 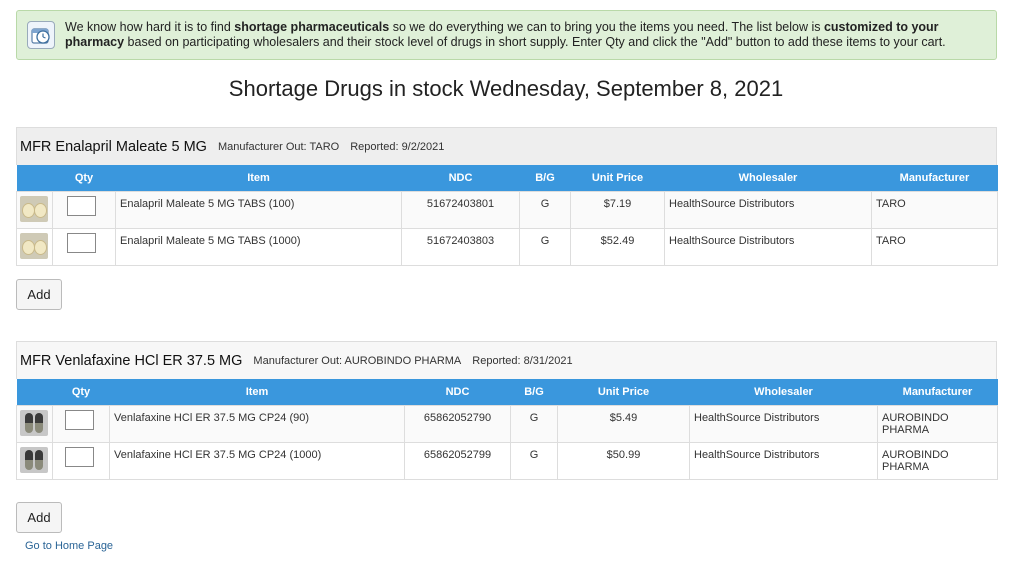 What do you see at coordinates (623, 423) in the screenshot?
I see `price-cell: $5.49` at bounding box center [623, 423].